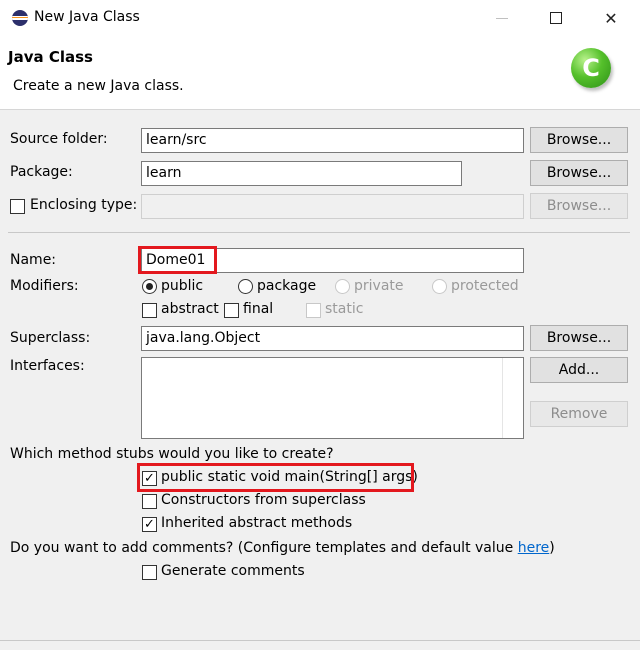 The image size is (640, 650). What do you see at coordinates (379, 286) in the screenshot?
I see `modifier-private-label: private` at bounding box center [379, 286].